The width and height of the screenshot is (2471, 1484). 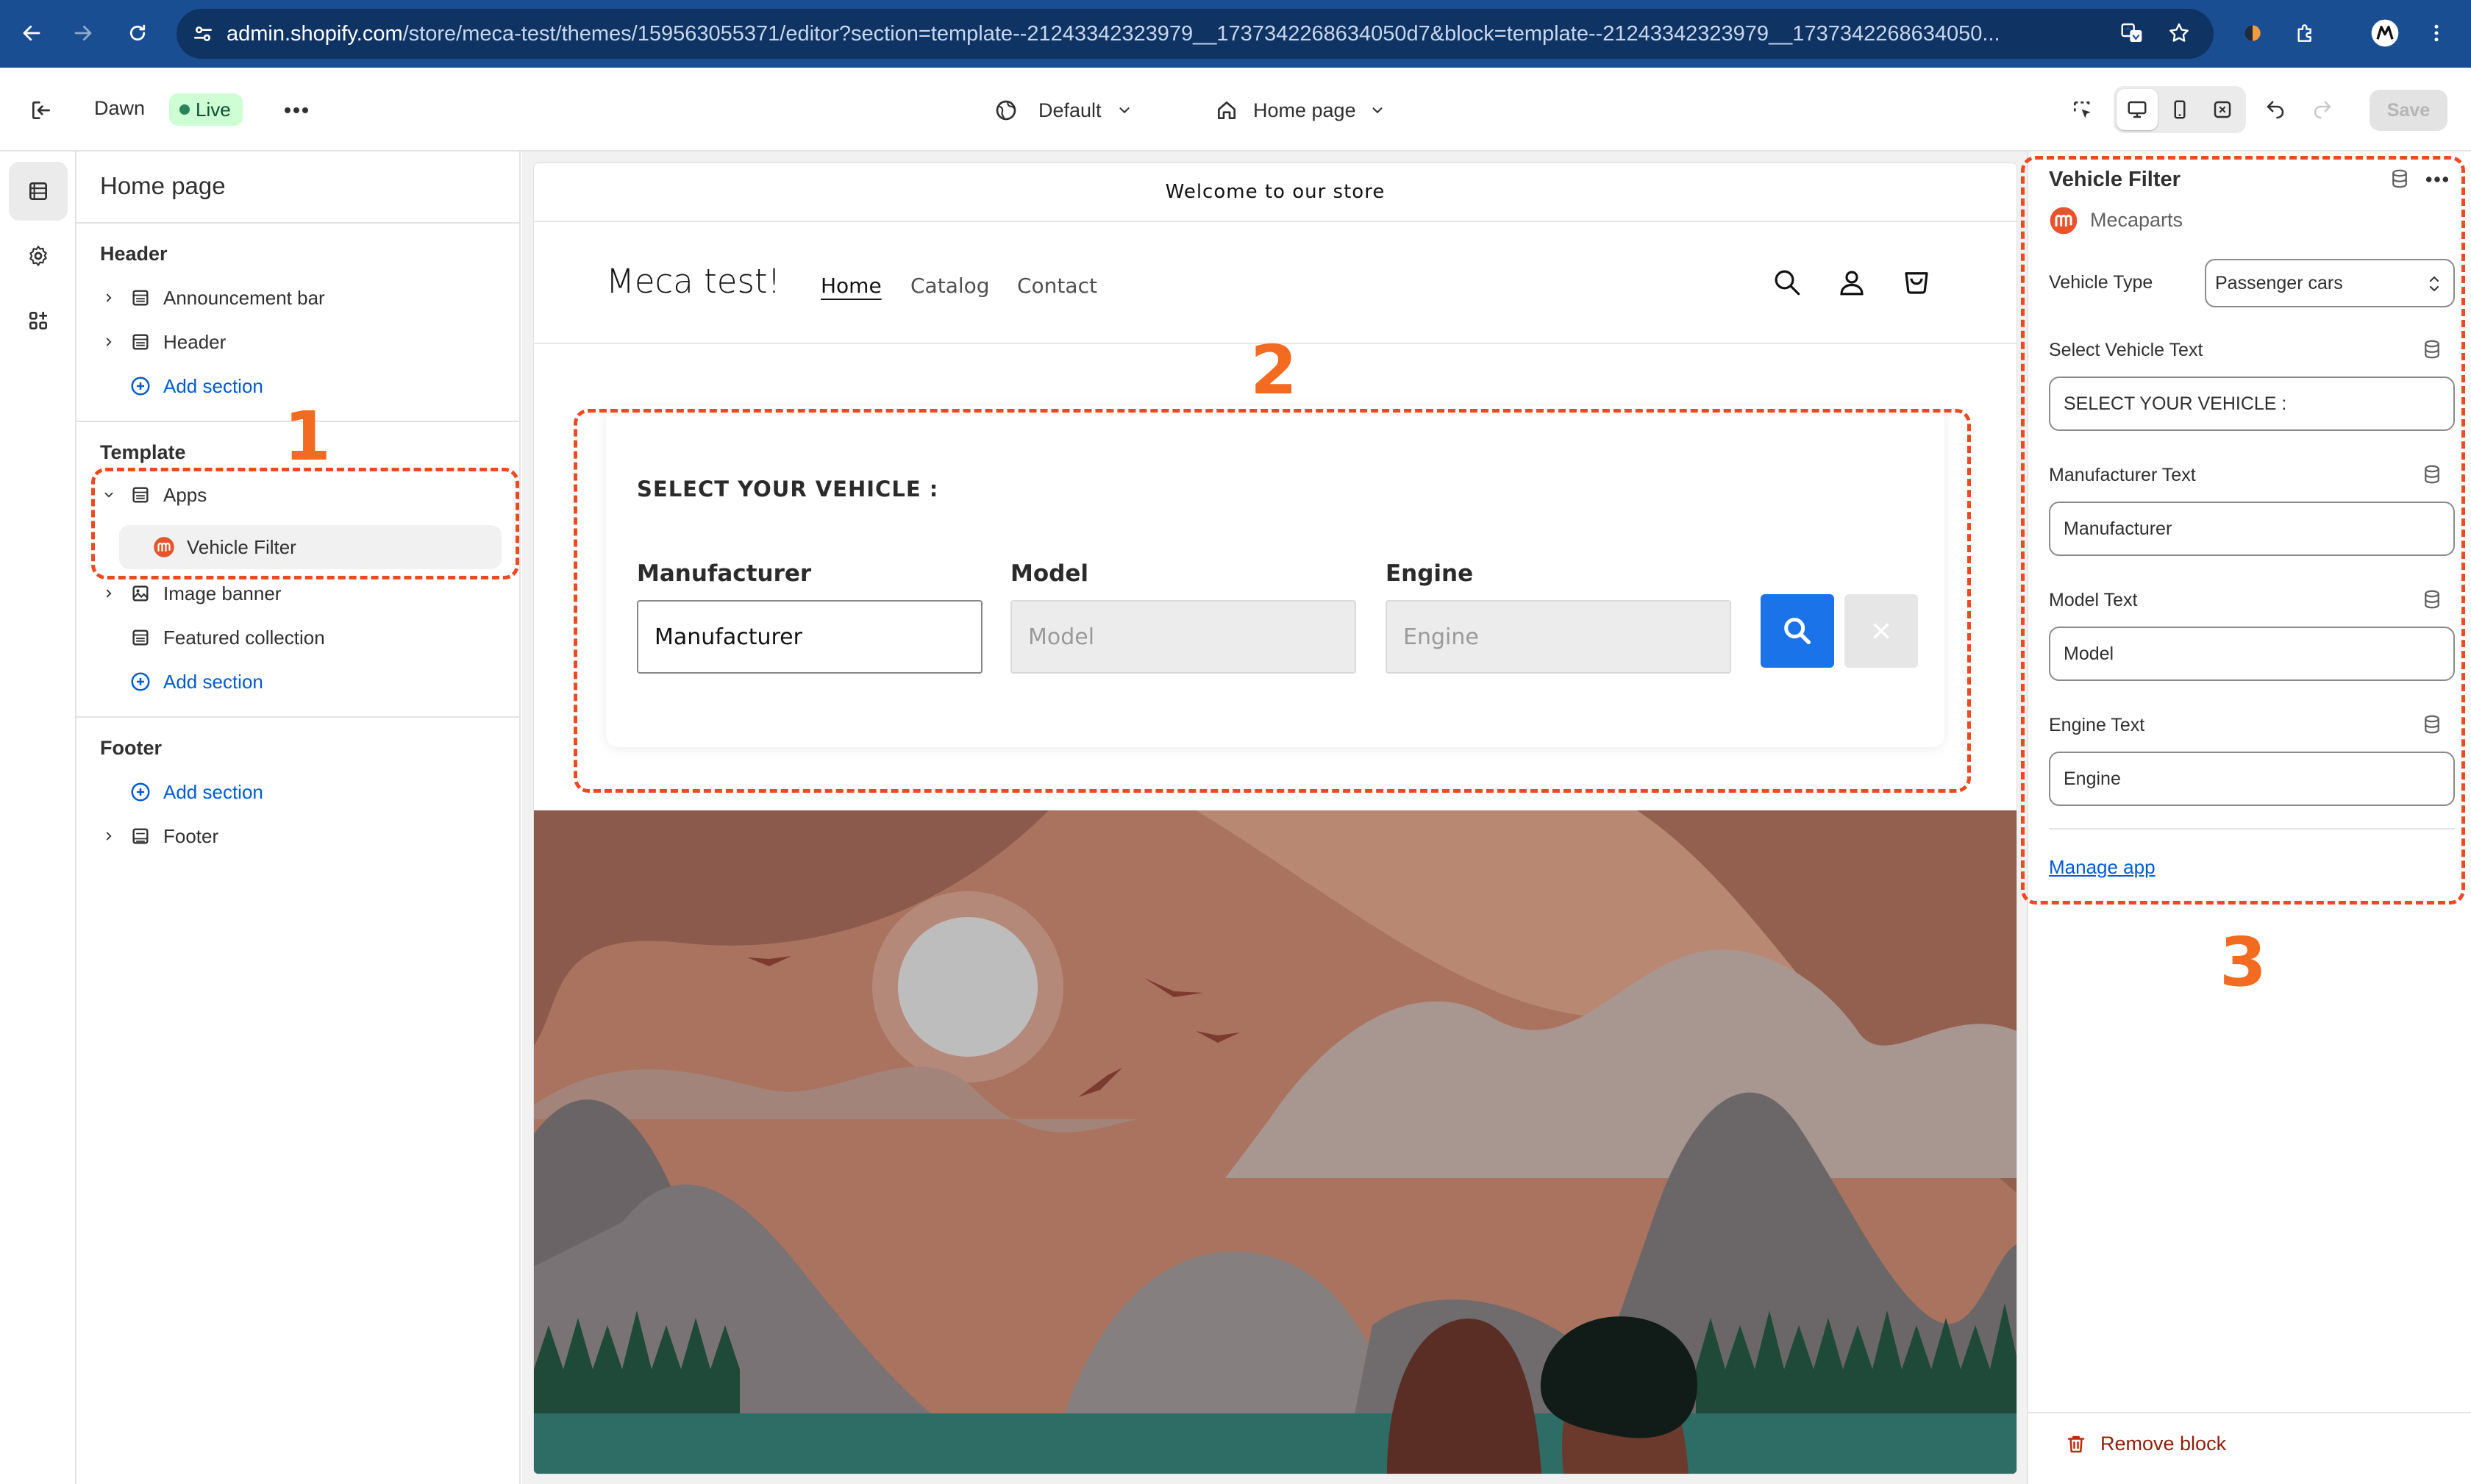 What do you see at coordinates (244, 637) in the screenshot?
I see `tree-item-label: Featured collection` at bounding box center [244, 637].